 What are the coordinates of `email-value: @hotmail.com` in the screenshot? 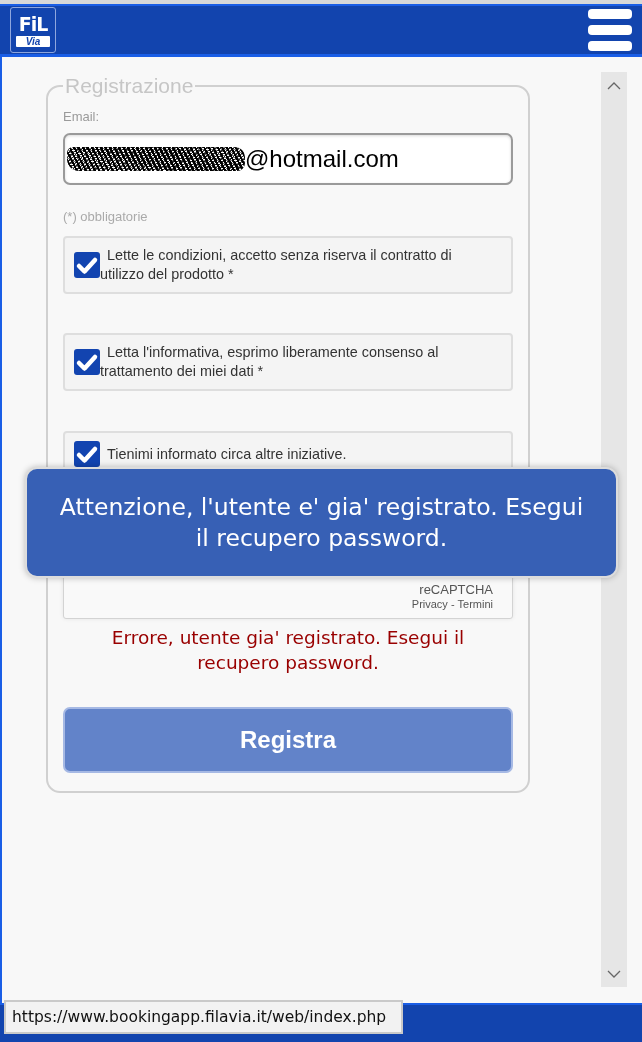 It's located at (322, 159).